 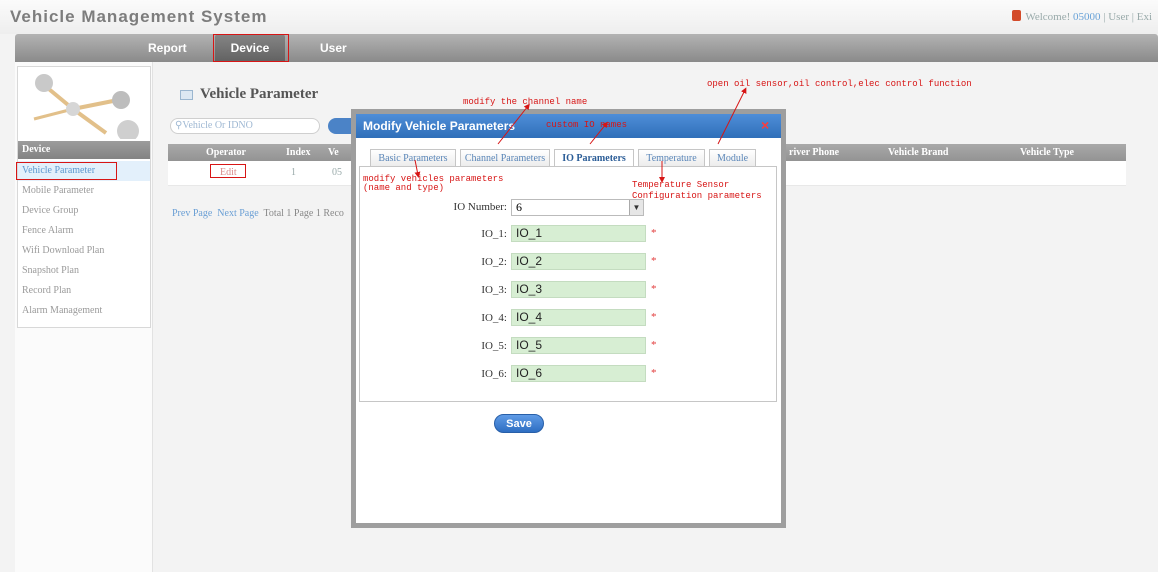 I want to click on exit-link: Exi, so click(x=1144, y=17).